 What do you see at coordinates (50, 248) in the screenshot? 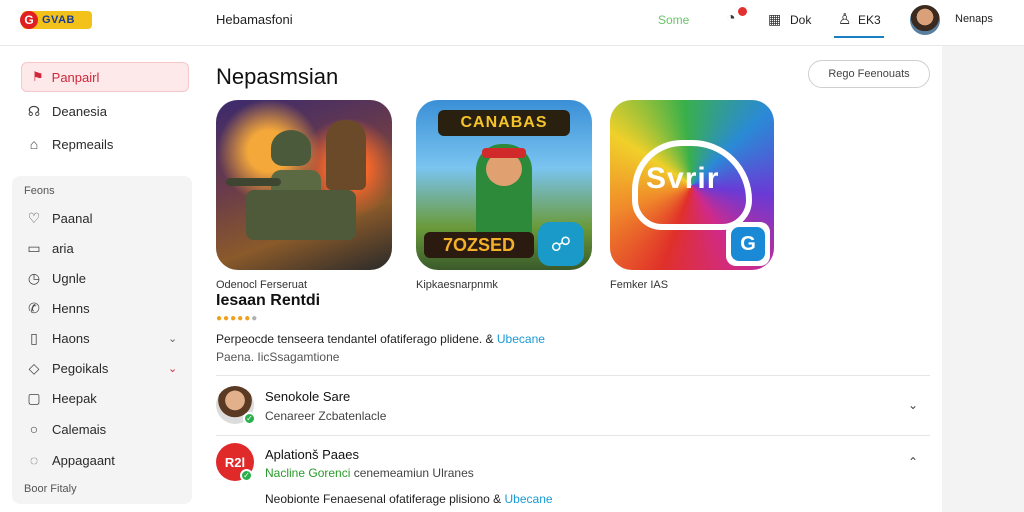
I see `panel-item-aria: ▭ aria` at bounding box center [50, 248].